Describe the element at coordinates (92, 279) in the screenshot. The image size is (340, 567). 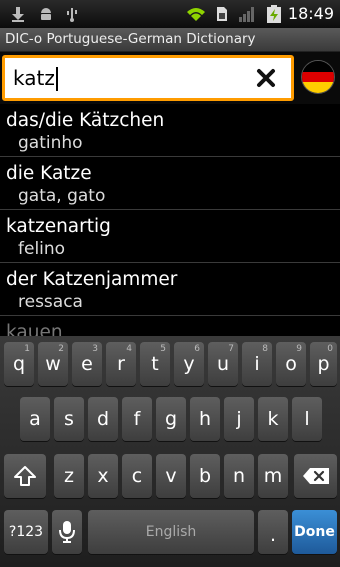
I see `german-term: der Katzenjammer` at that location.